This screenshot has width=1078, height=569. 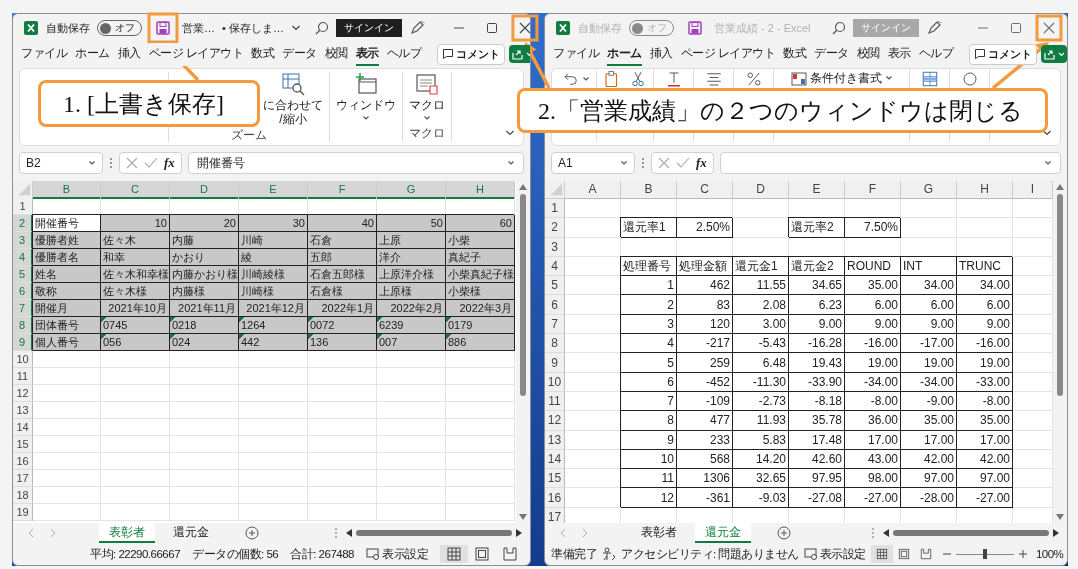 I want to click on table-cell: -9.03, so click(x=761, y=498).